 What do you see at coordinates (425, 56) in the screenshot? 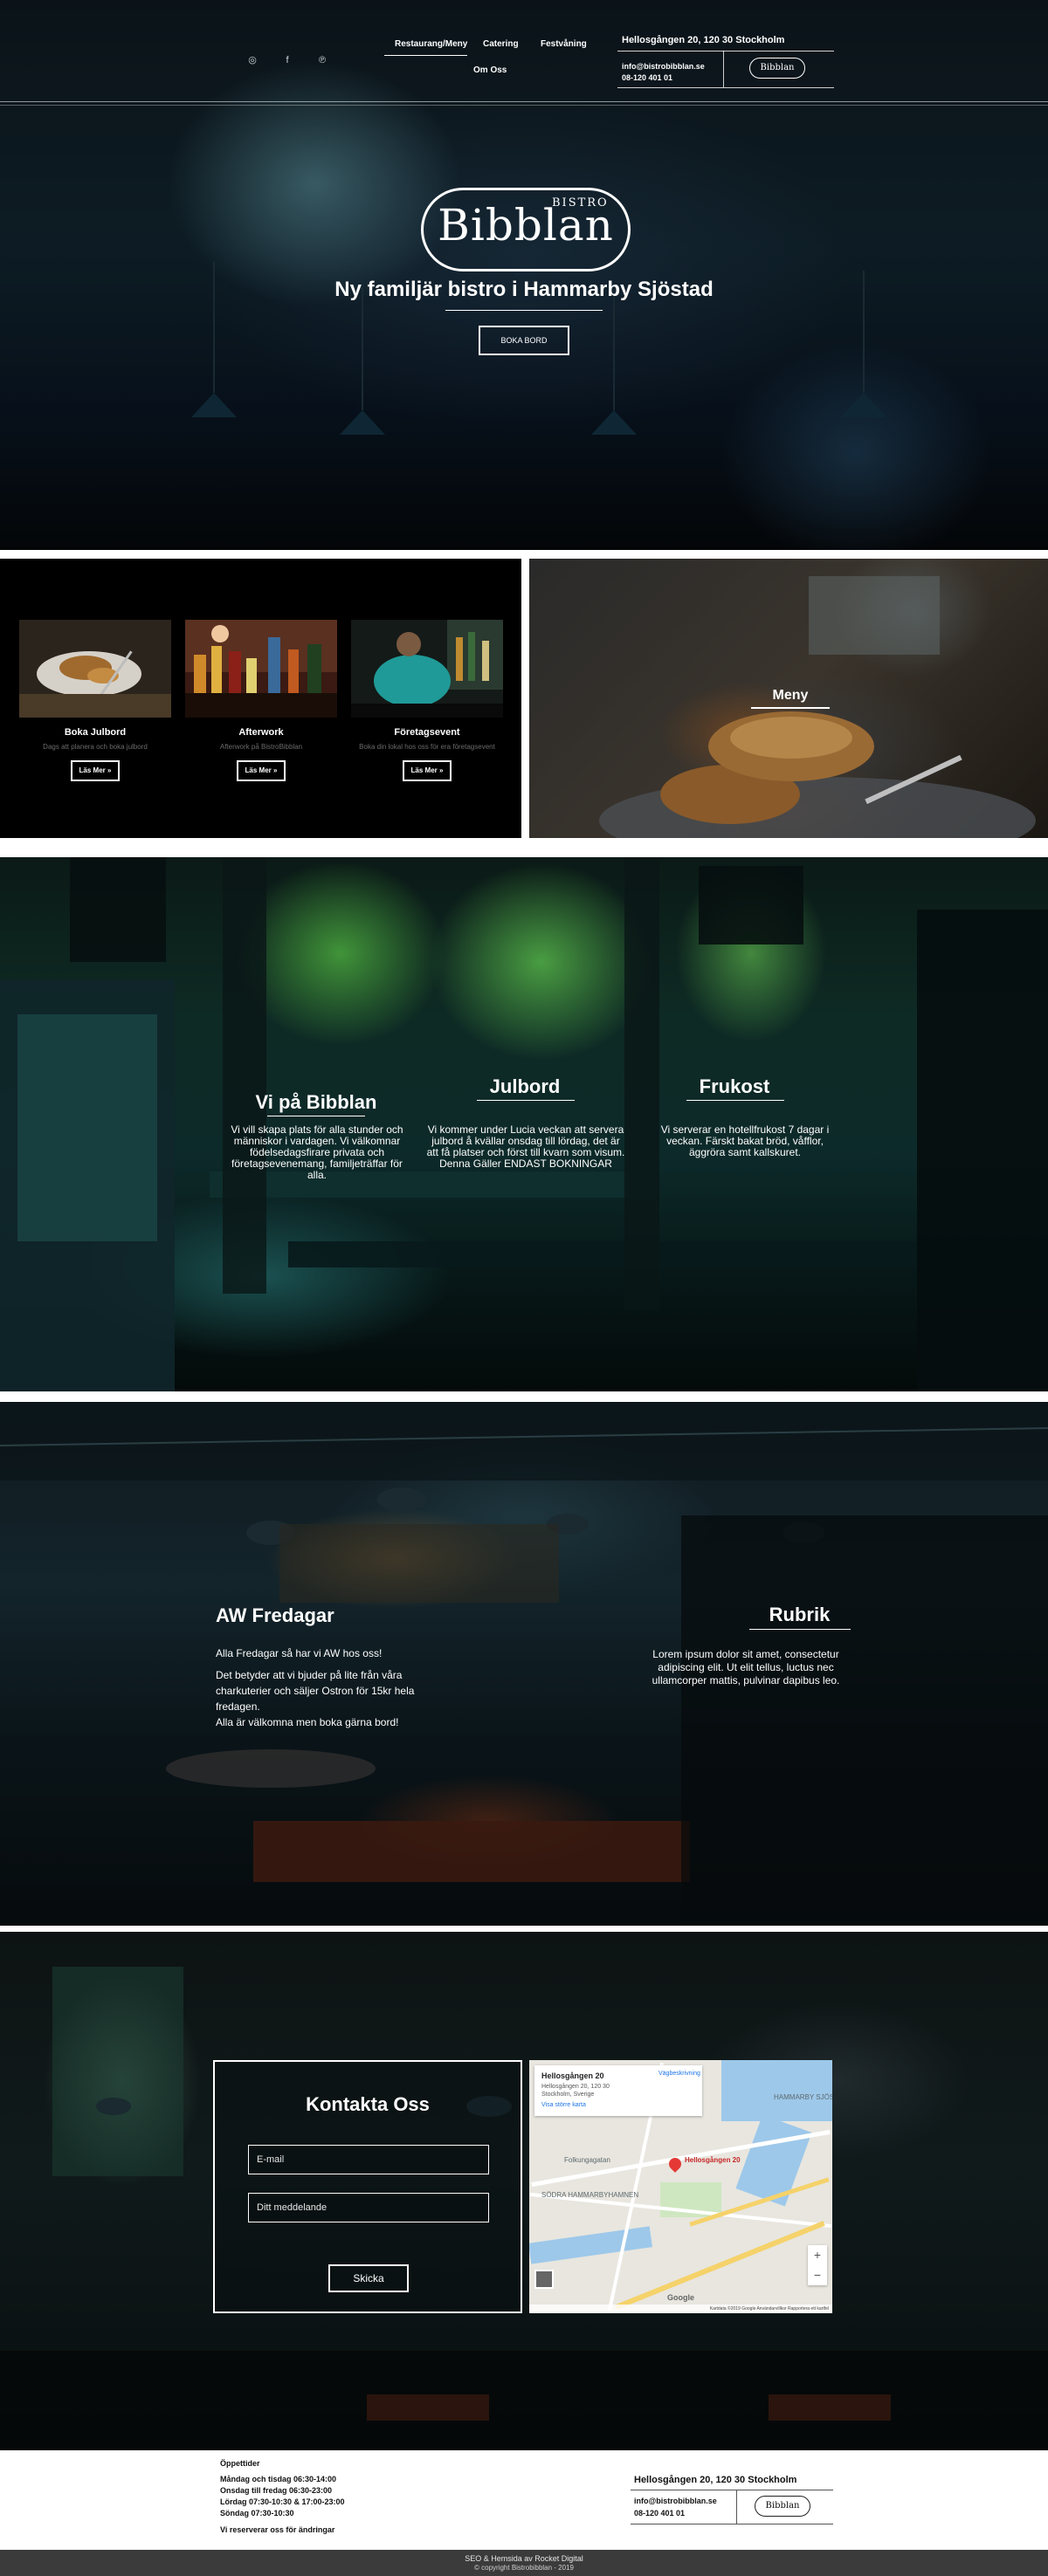
I see `nav-active-underline` at bounding box center [425, 56].